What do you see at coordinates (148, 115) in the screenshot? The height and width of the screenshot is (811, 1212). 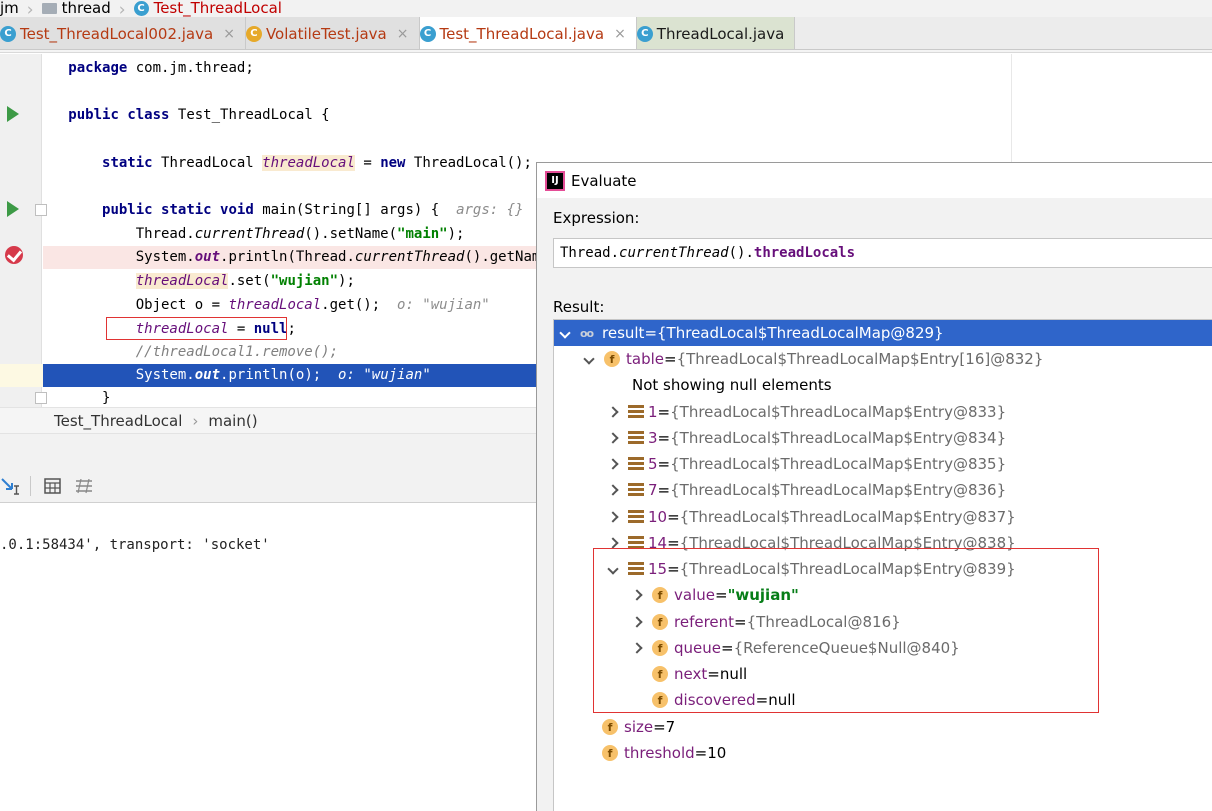 I see `keyword: class` at bounding box center [148, 115].